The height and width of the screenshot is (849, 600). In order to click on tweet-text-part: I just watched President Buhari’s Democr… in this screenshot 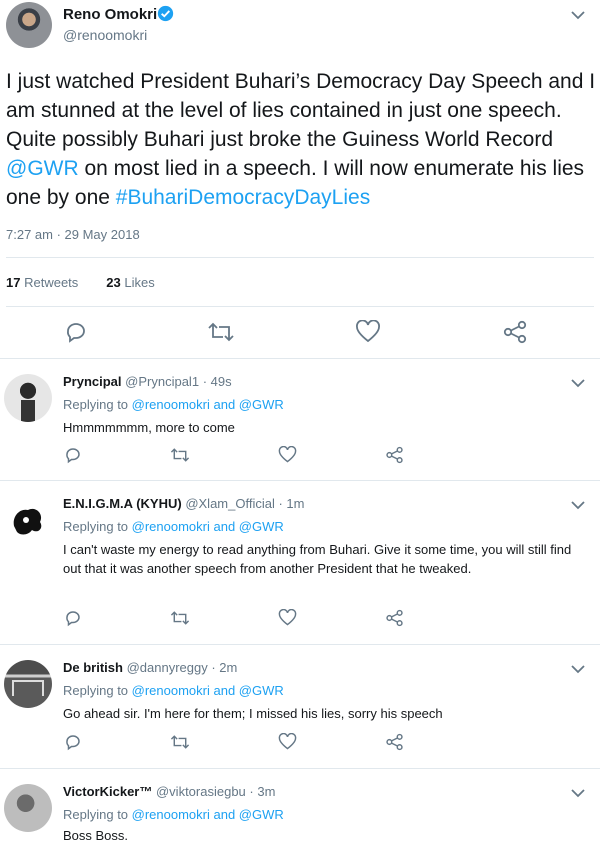, I will do `click(301, 110)`.